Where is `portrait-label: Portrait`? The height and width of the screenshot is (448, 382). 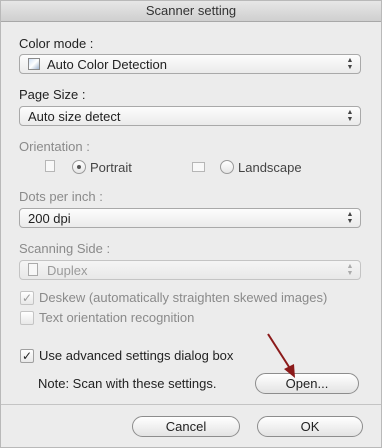 portrait-label: Portrait is located at coordinates (111, 167).